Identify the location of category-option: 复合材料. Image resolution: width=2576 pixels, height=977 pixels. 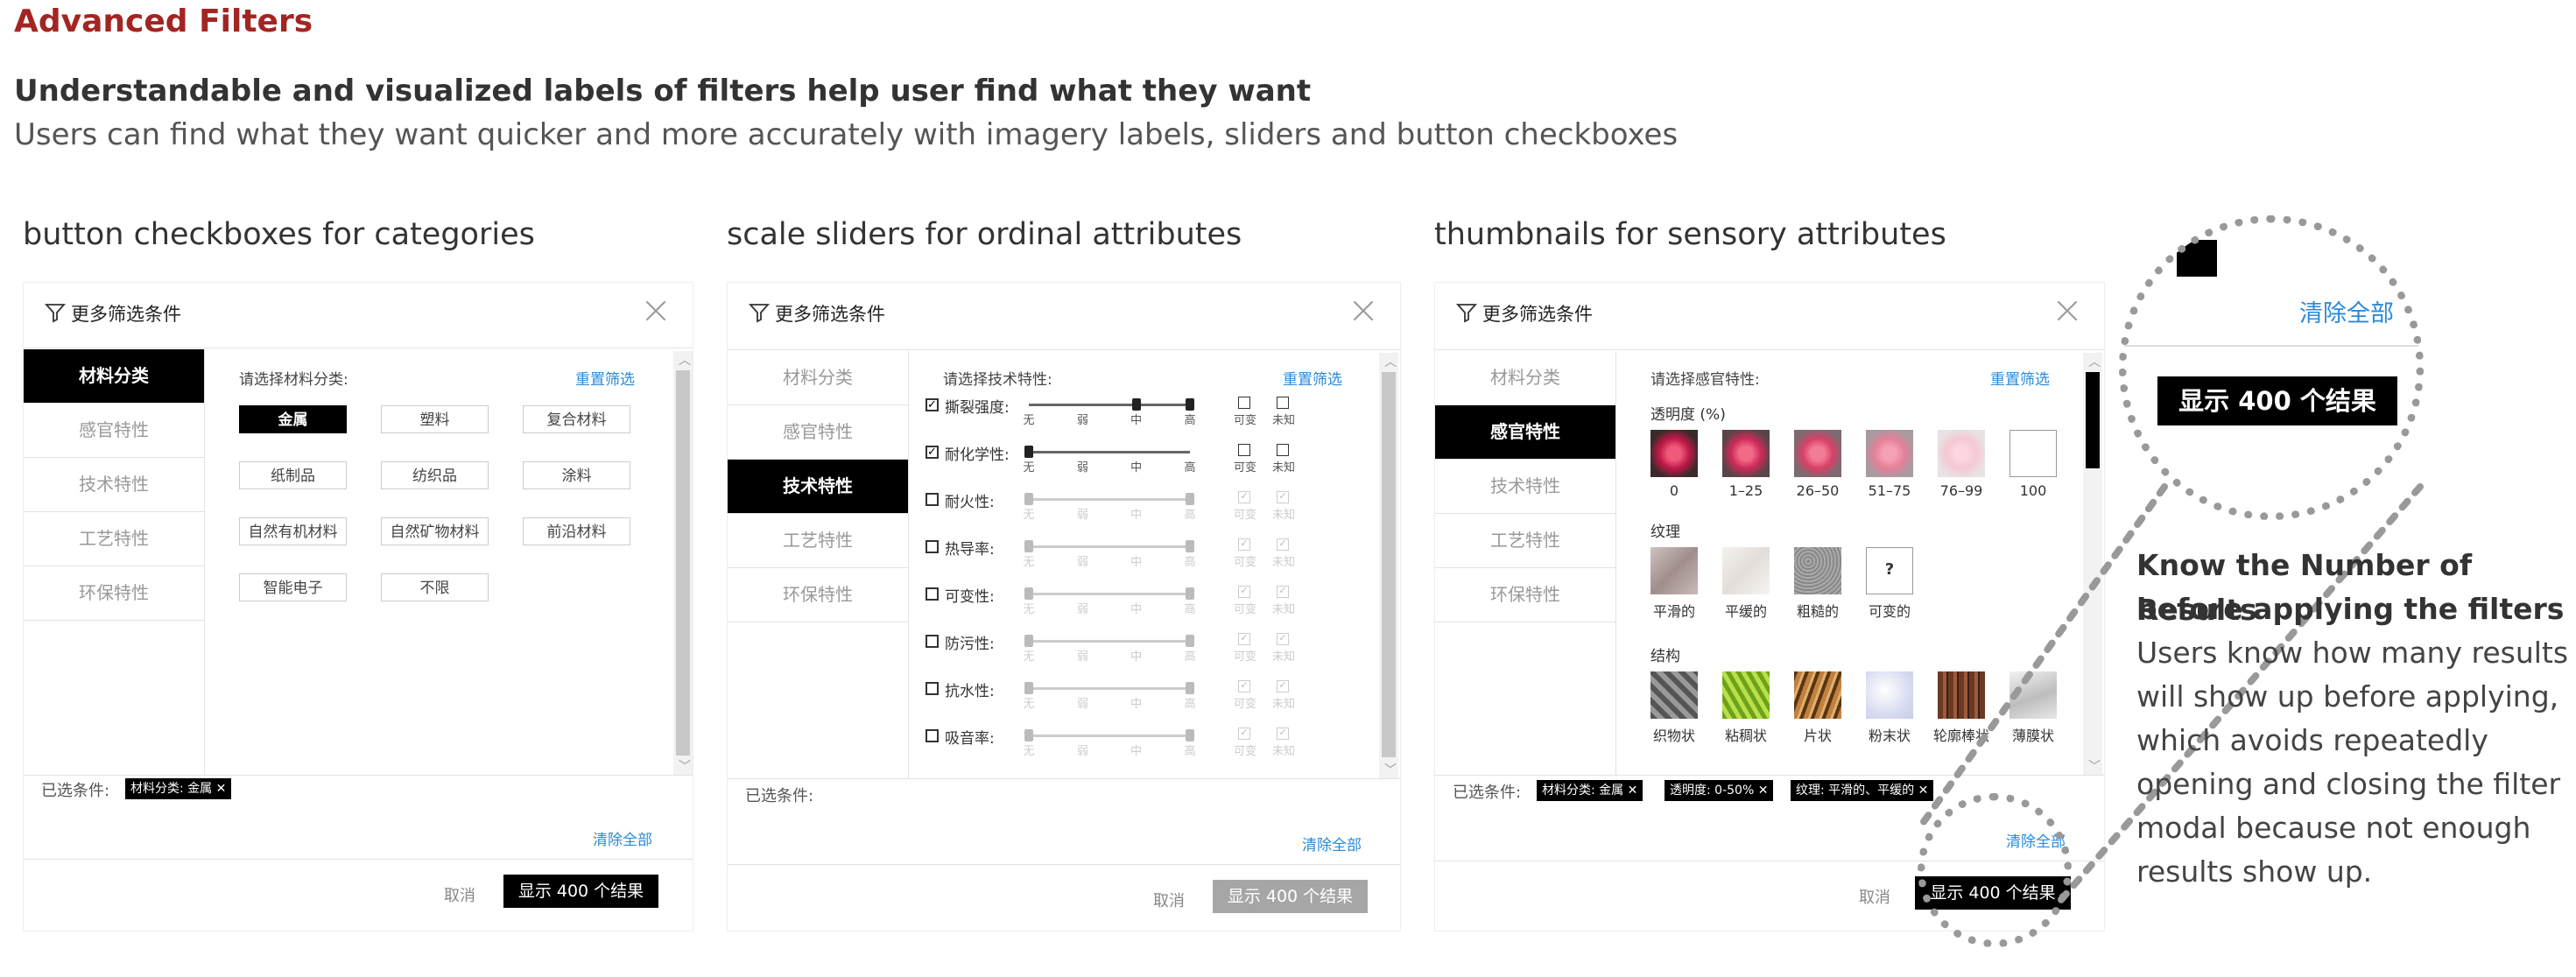
(576, 419).